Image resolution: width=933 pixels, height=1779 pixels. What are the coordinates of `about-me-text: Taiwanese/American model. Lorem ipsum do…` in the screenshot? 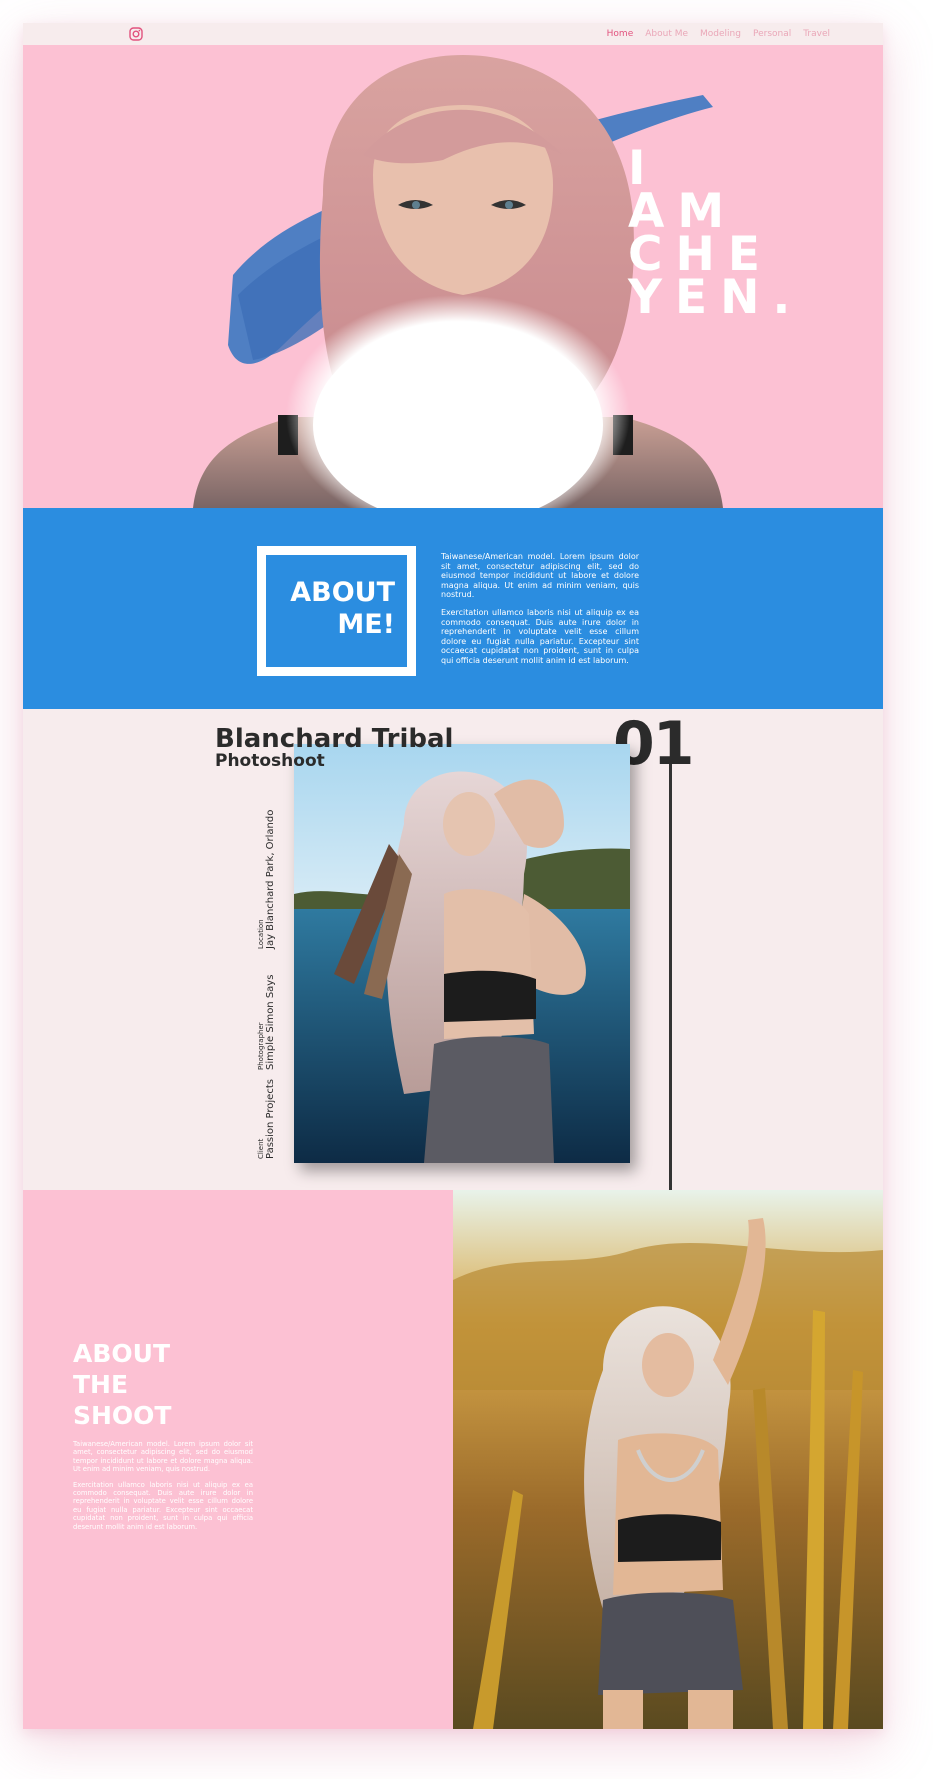 It's located at (540, 613).